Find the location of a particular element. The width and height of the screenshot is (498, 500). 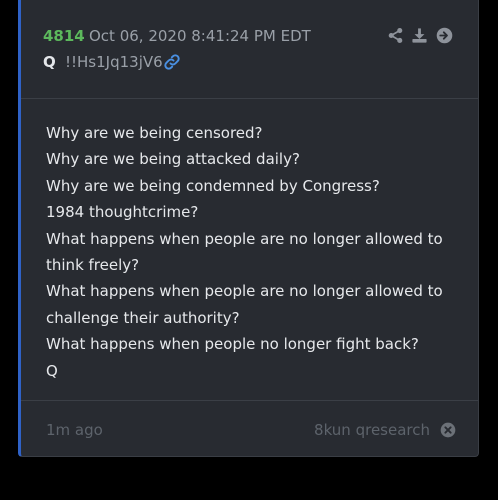

close-circle-icon is located at coordinates (448, 430).